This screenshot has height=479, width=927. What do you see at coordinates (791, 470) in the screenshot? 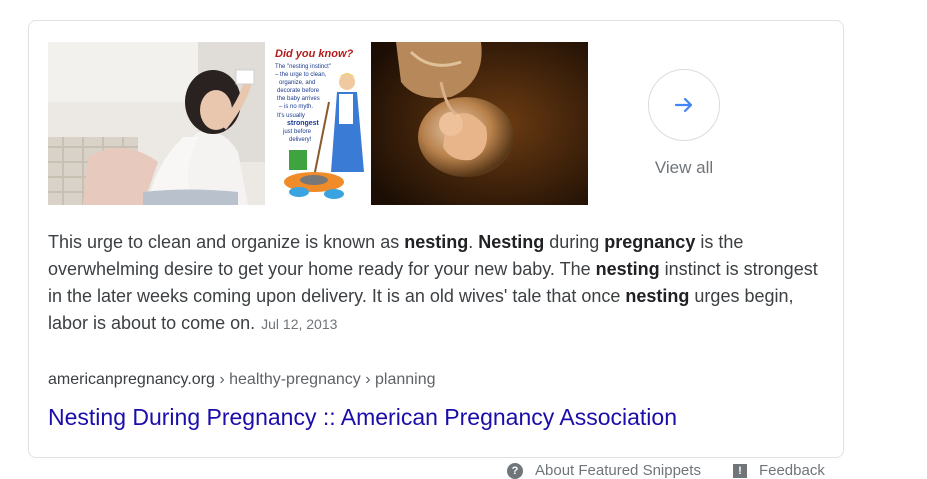
I see `feedback-label: Feedback` at bounding box center [791, 470].